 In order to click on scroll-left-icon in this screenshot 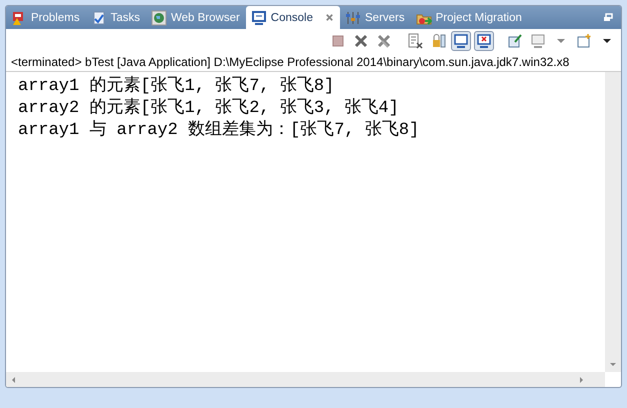, I will do `click(14, 380)`.